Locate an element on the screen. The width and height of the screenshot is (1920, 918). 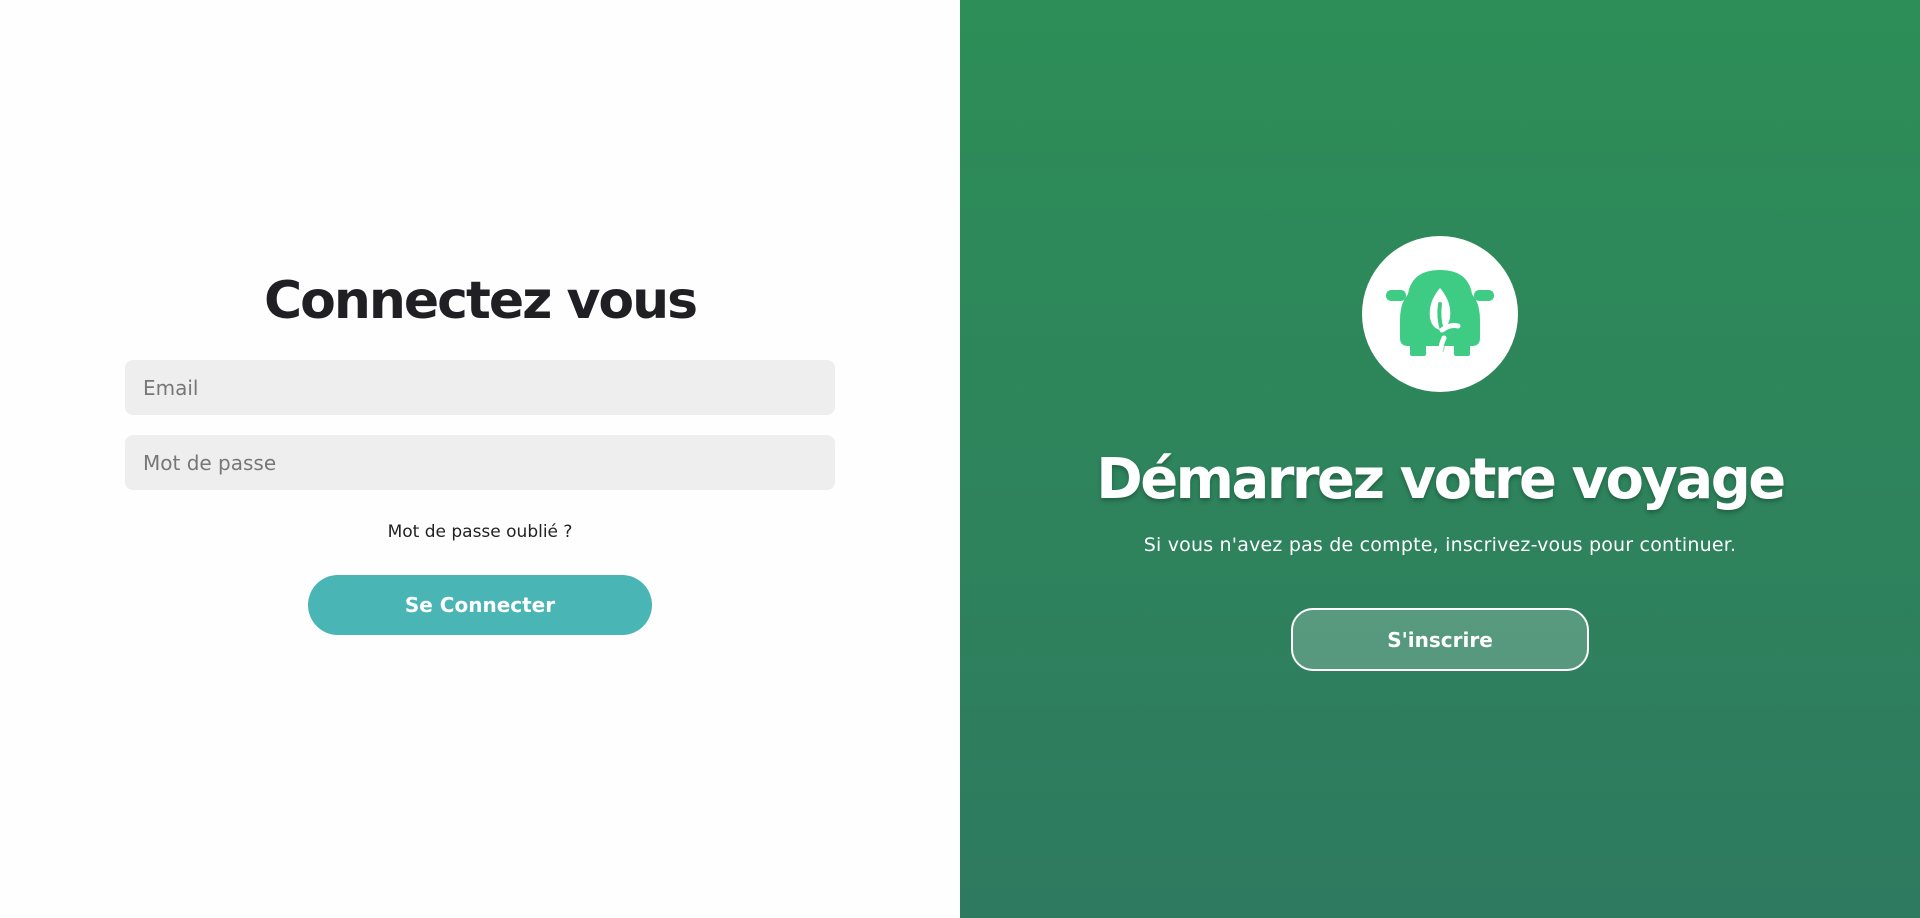
eco-car-leaf-icon is located at coordinates (1440, 313).